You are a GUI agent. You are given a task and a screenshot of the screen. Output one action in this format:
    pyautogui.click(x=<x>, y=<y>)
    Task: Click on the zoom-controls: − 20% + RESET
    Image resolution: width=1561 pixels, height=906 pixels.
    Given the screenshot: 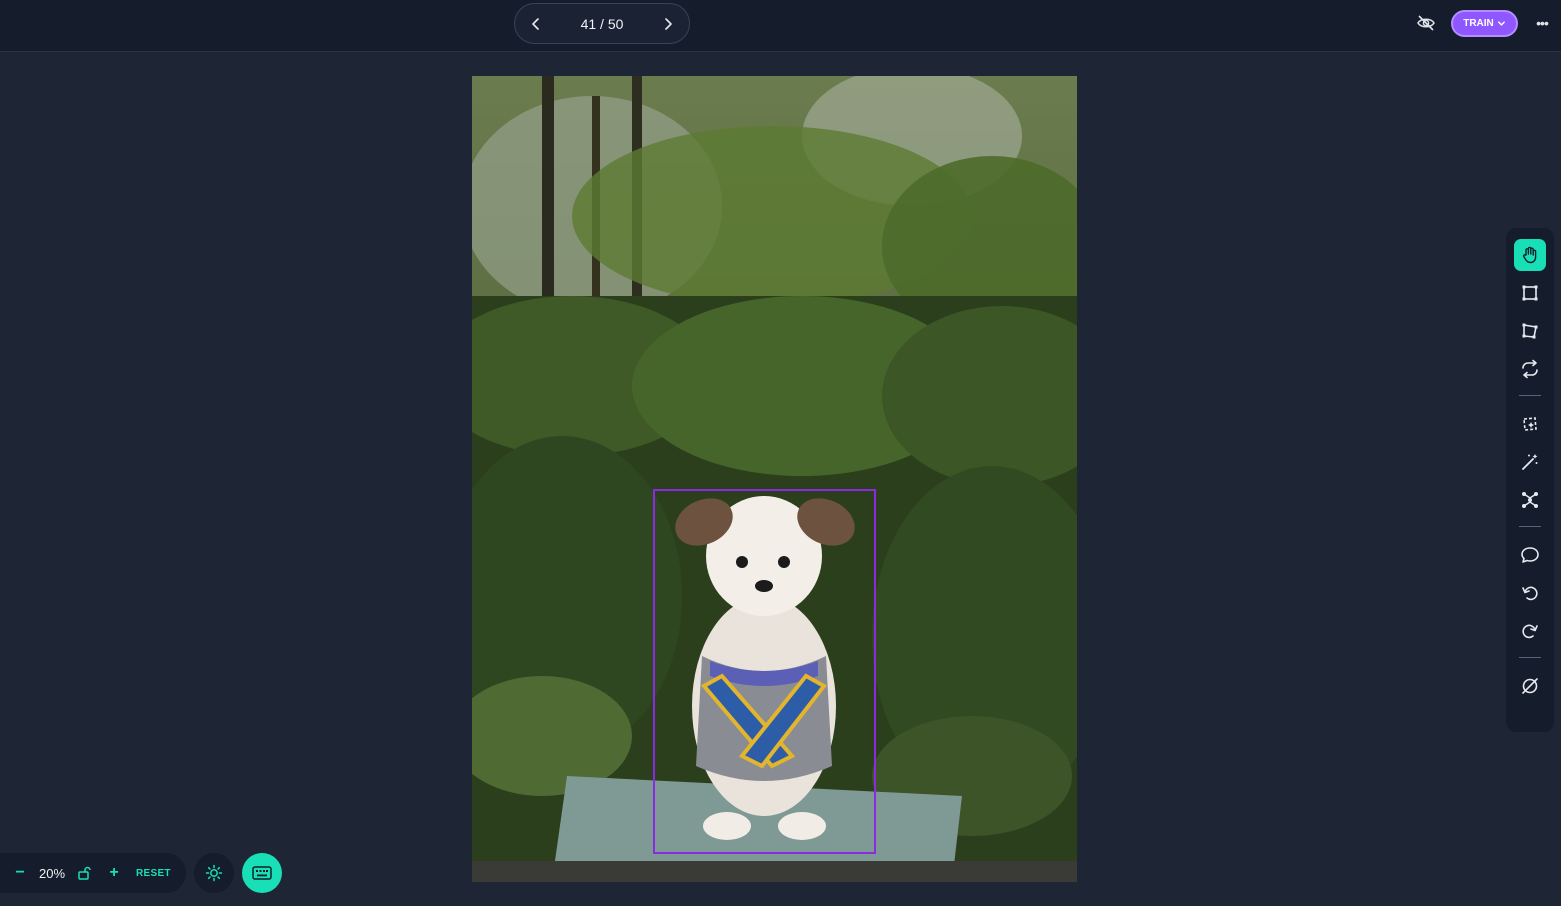 What is the action you would take?
    pyautogui.click(x=93, y=873)
    